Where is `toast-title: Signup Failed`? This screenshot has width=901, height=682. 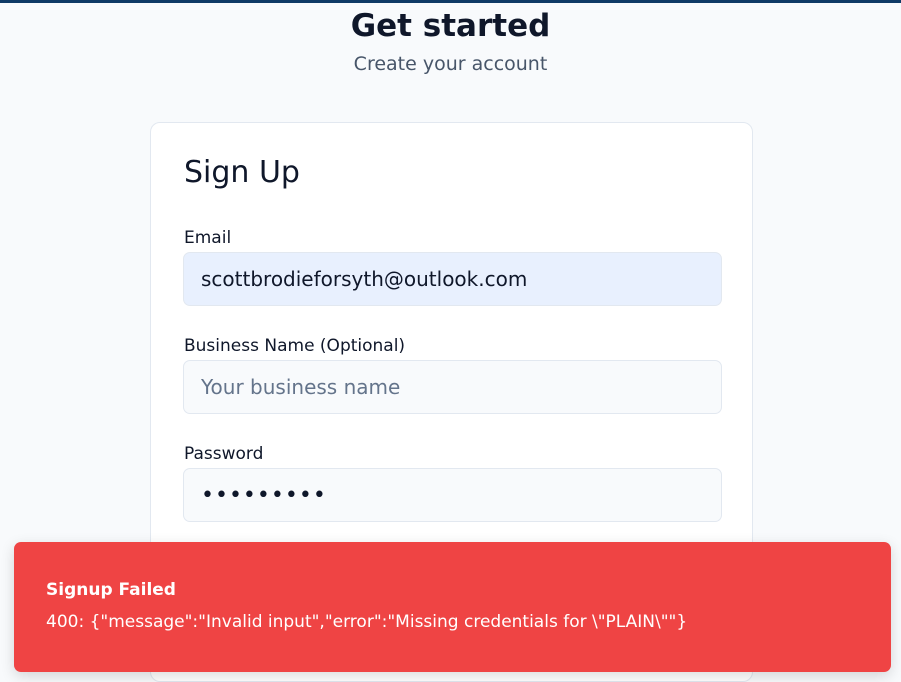
toast-title: Signup Failed is located at coordinates (111, 590).